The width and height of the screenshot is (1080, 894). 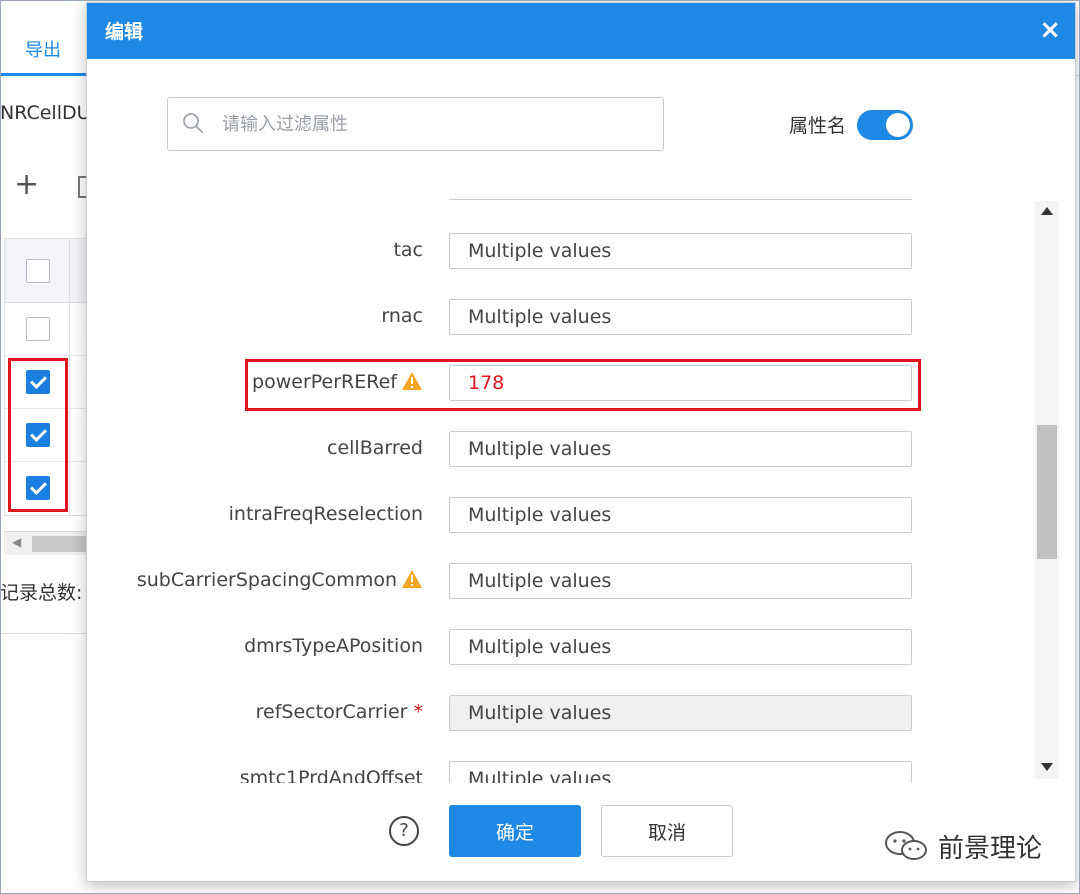 I want to click on field-label: cellBarred, so click(x=375, y=448).